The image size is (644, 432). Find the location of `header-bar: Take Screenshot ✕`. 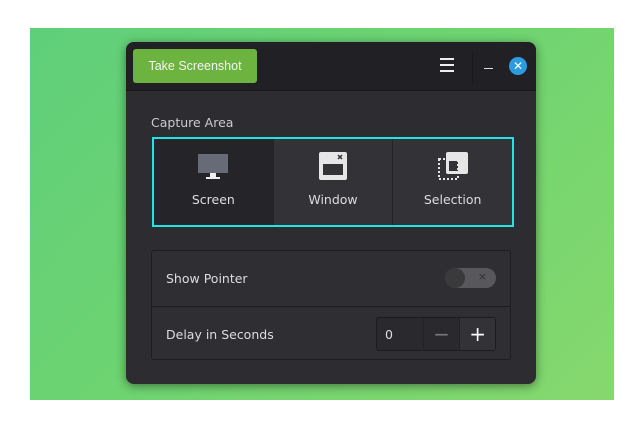

header-bar: Take Screenshot ✕ is located at coordinates (331, 66).